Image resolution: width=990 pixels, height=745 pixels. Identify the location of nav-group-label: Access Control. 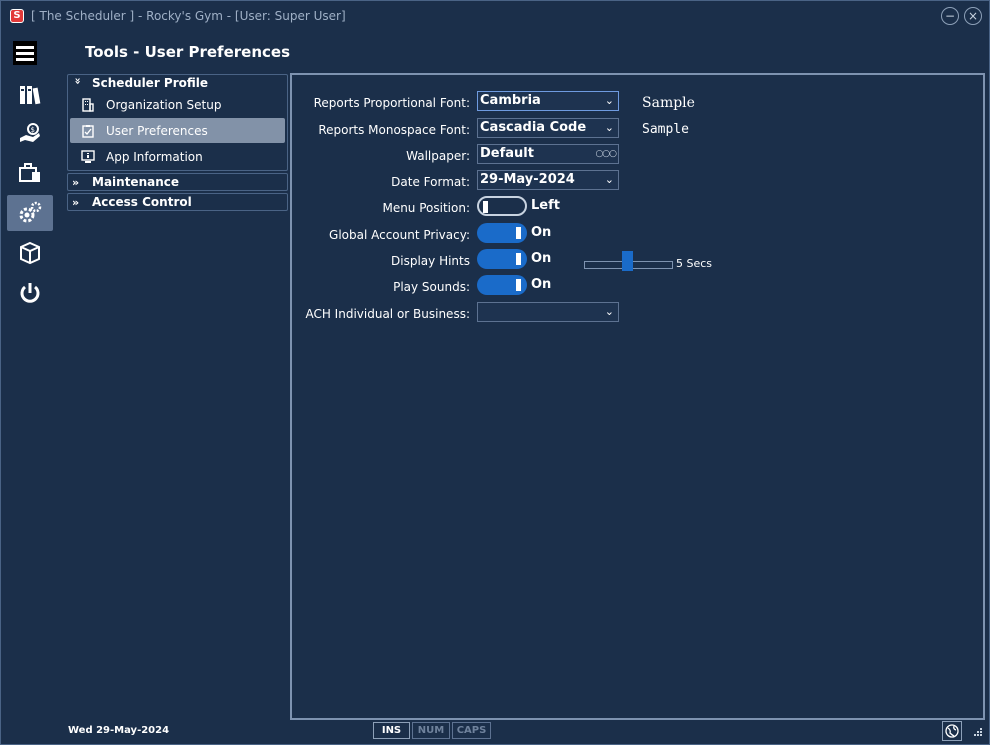
(142, 202).